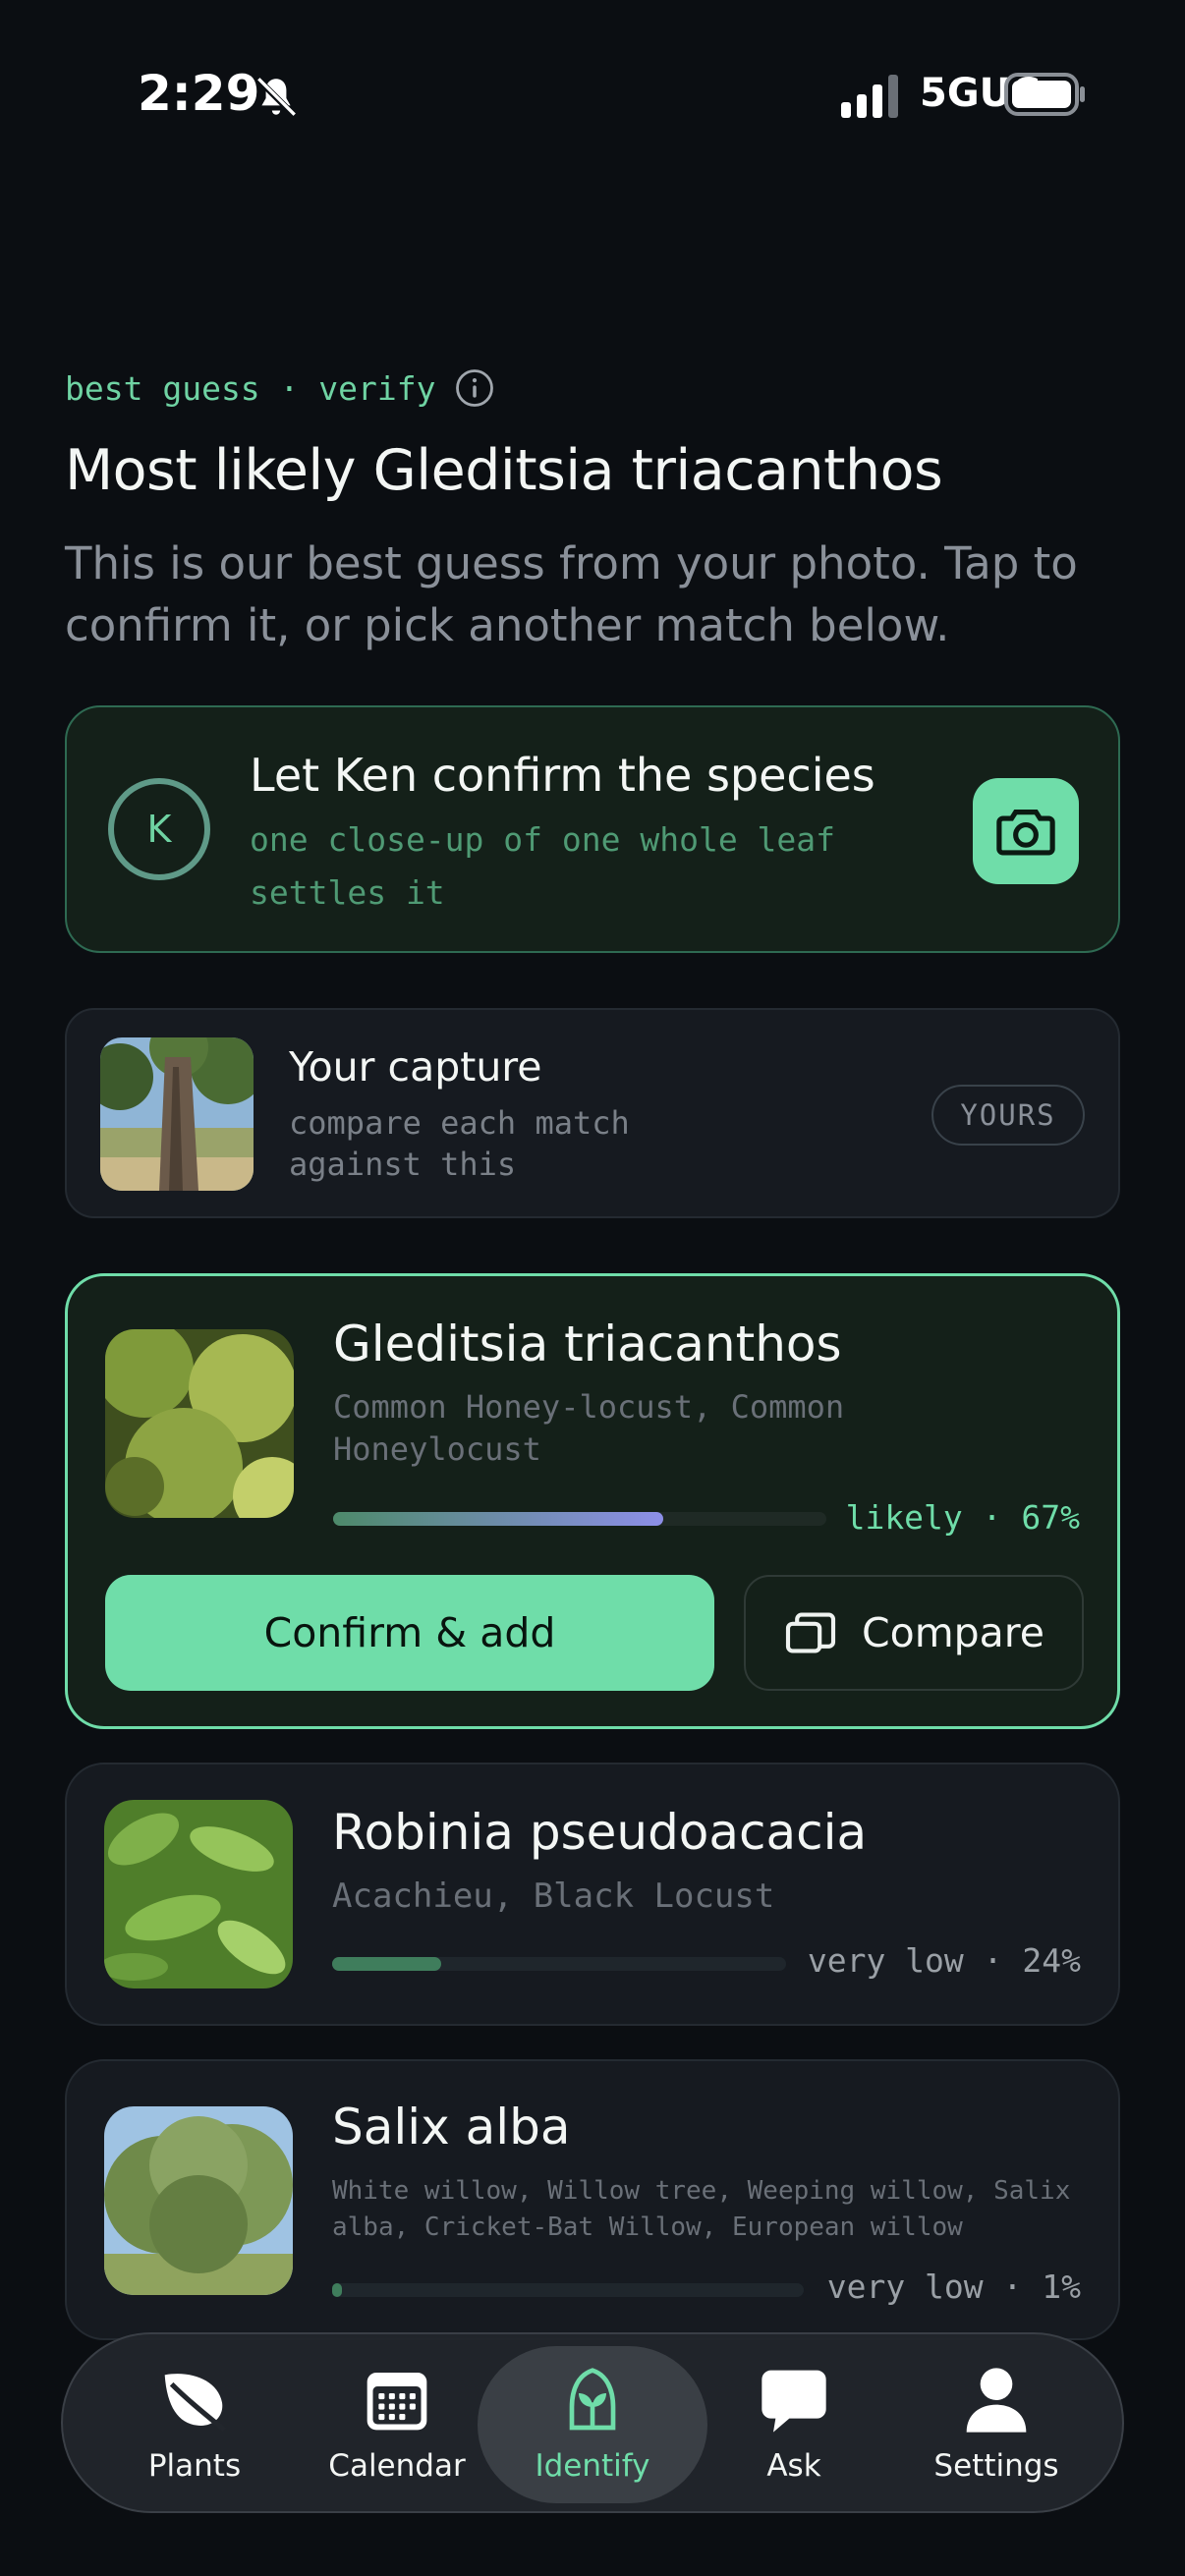 This screenshot has height=2576, width=1185. Describe the element at coordinates (953, 1632) in the screenshot. I see `compare-label: Compare` at that location.